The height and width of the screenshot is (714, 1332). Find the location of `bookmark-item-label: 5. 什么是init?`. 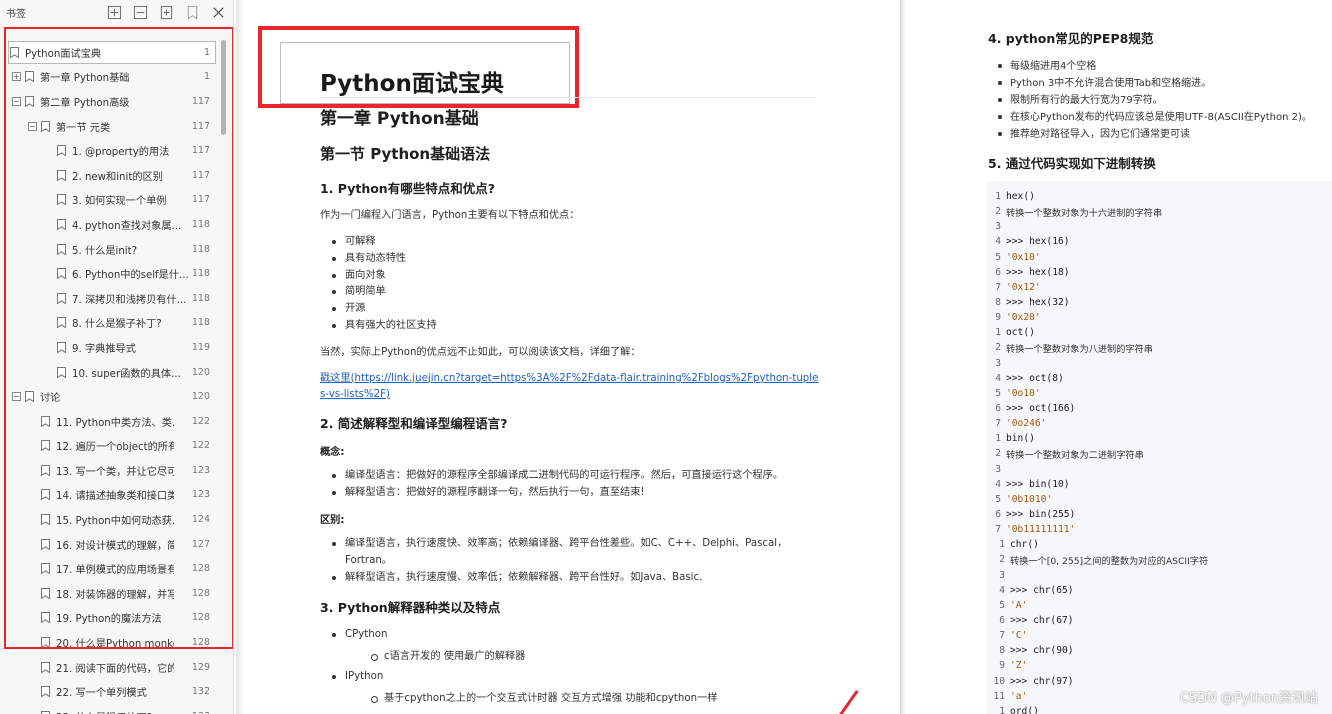

bookmark-item-label: 5. 什么是init? is located at coordinates (105, 251).